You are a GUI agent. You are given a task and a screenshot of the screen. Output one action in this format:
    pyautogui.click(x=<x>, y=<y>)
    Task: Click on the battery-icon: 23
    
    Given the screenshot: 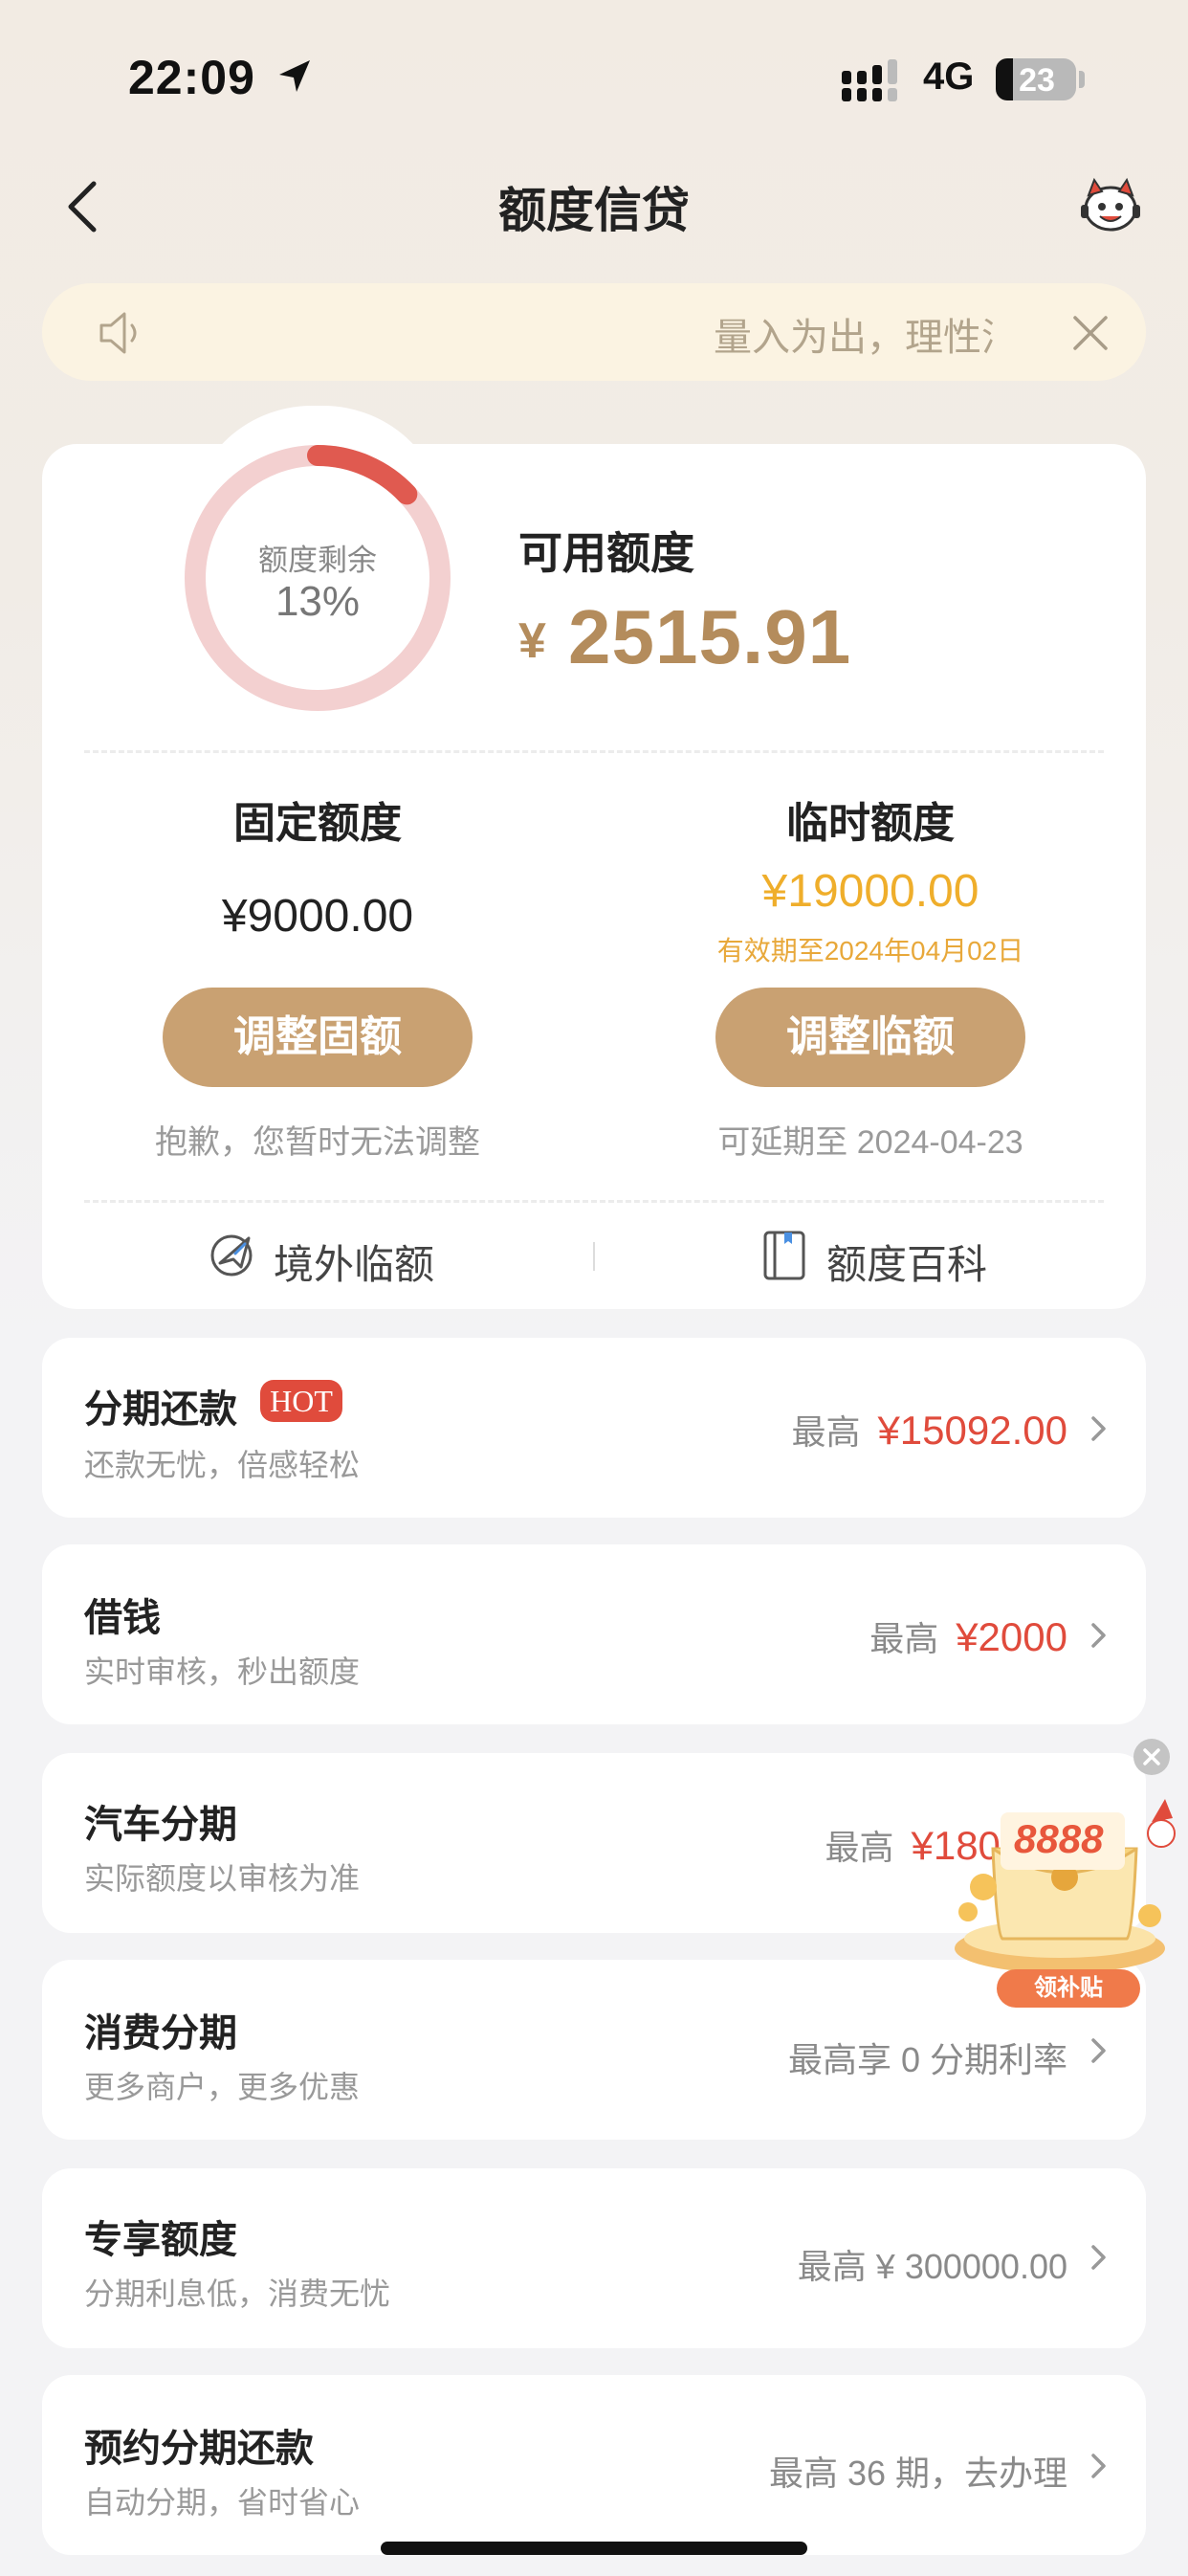 What is the action you would take?
    pyautogui.click(x=1036, y=79)
    